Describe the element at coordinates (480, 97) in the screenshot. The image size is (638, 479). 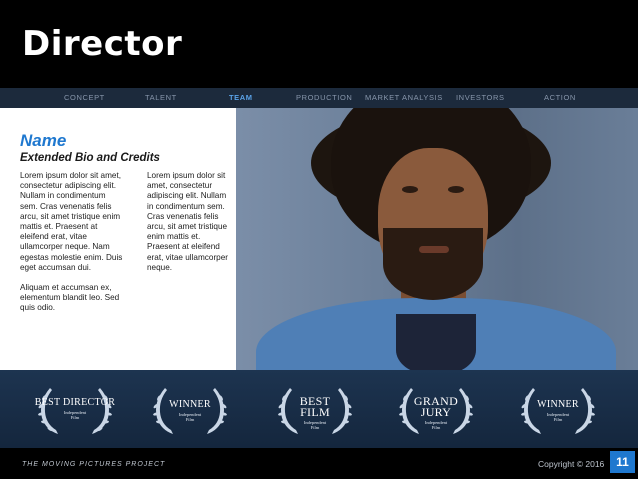
I see `nav-item-investors: INVESTORS` at that location.